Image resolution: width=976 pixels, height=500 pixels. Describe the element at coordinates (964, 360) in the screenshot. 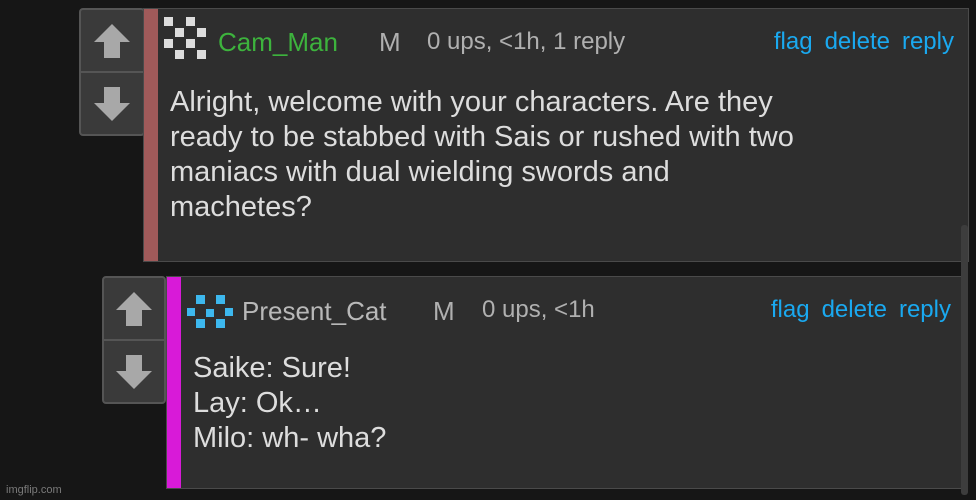

I see `scrollbar` at that location.